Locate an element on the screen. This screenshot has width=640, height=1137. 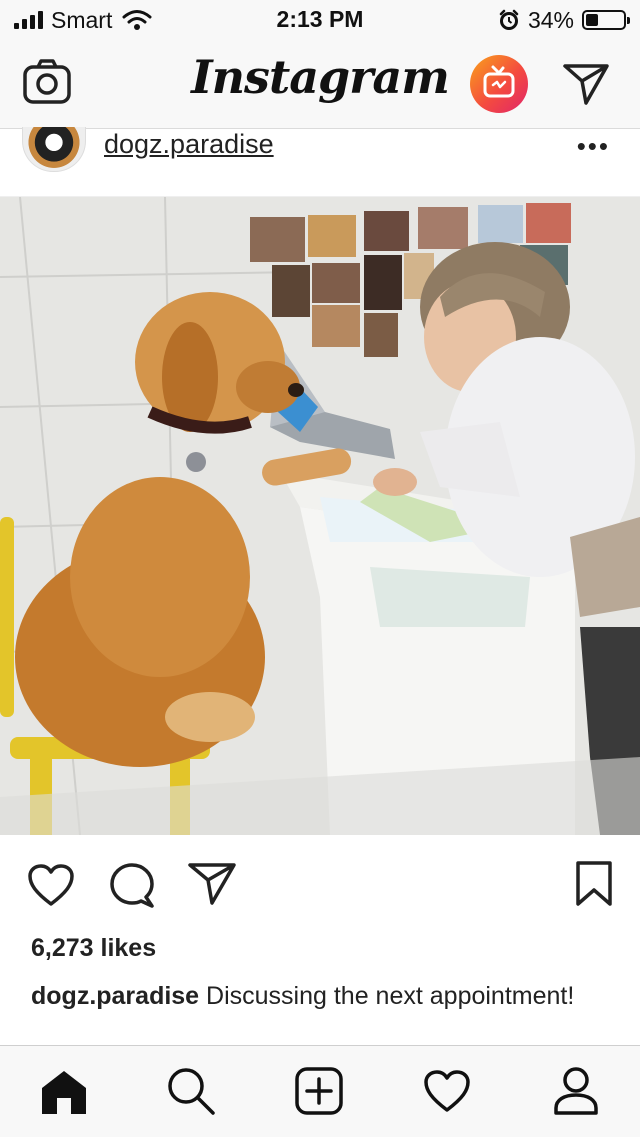
battery-icon is located at coordinates (606, 20).